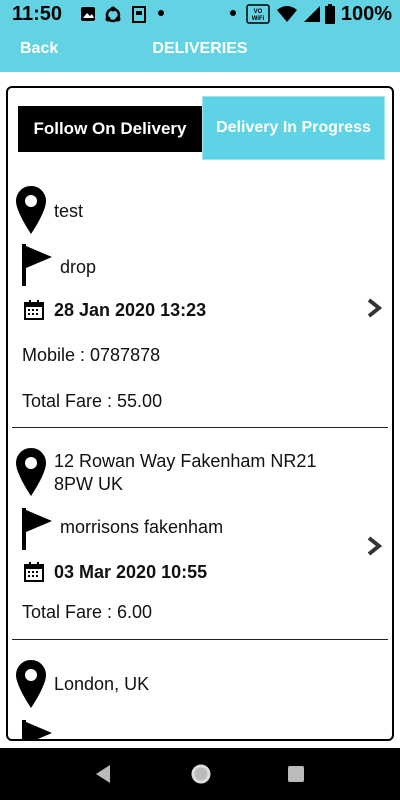 The image size is (400, 800). I want to click on drop-address: morrisons fakenham, so click(142, 527).